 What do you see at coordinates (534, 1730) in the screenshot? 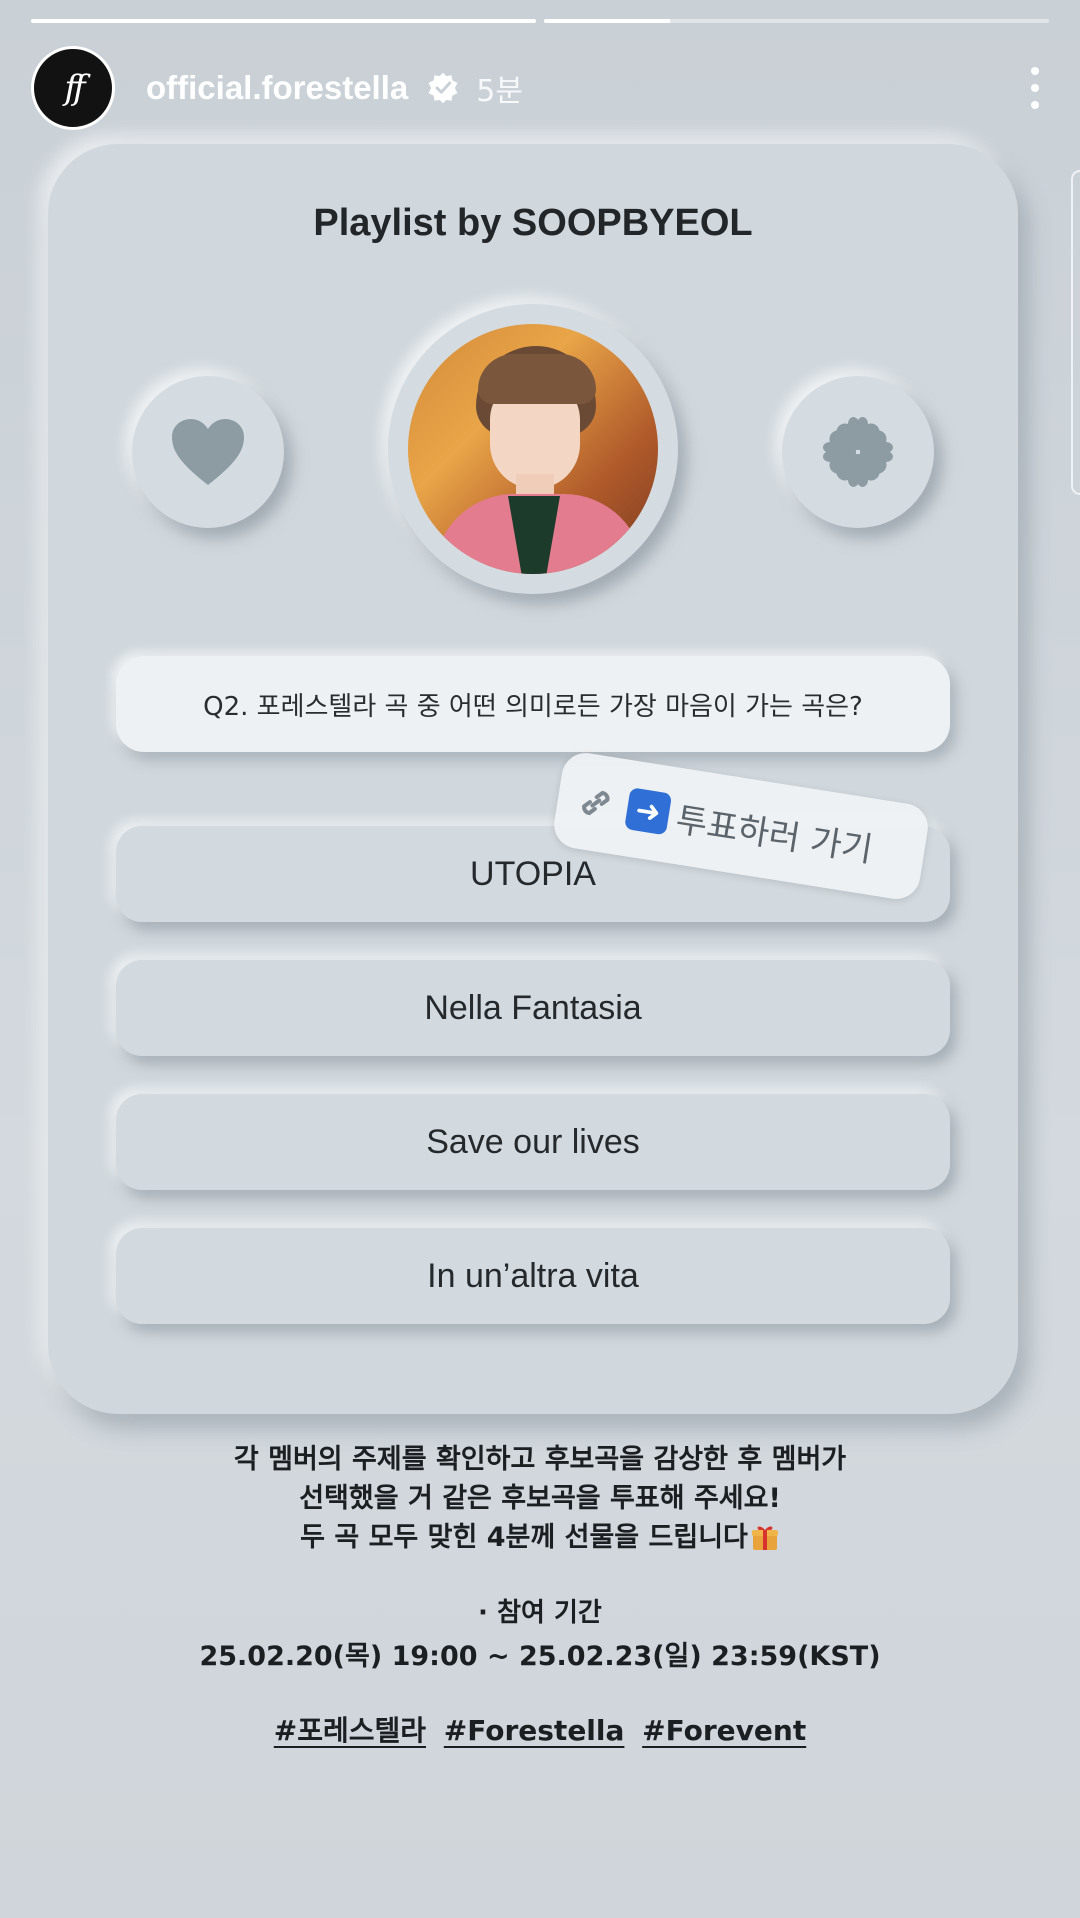
I see `hashtag-forestella: #Forestella` at bounding box center [534, 1730].